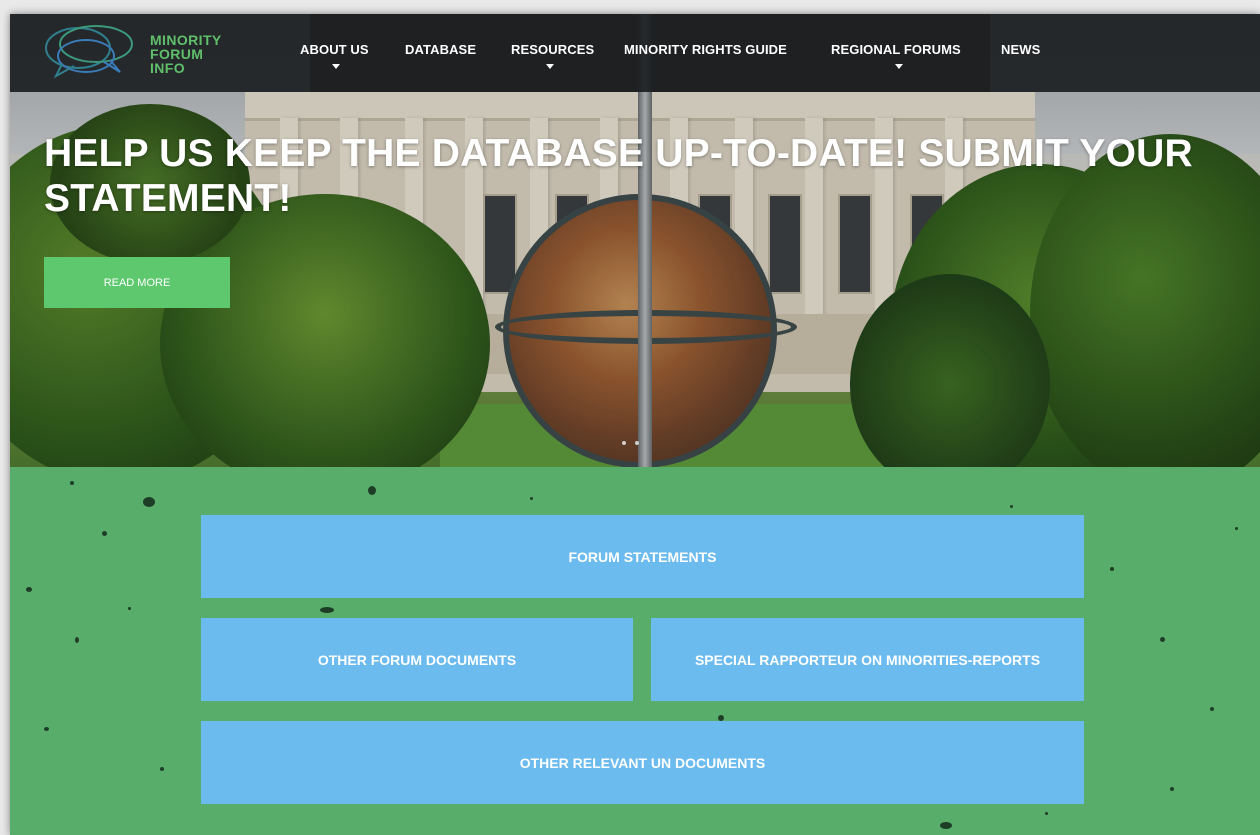 The height and width of the screenshot is (835, 1260). I want to click on logo-line-3: INFO, so click(168, 68).